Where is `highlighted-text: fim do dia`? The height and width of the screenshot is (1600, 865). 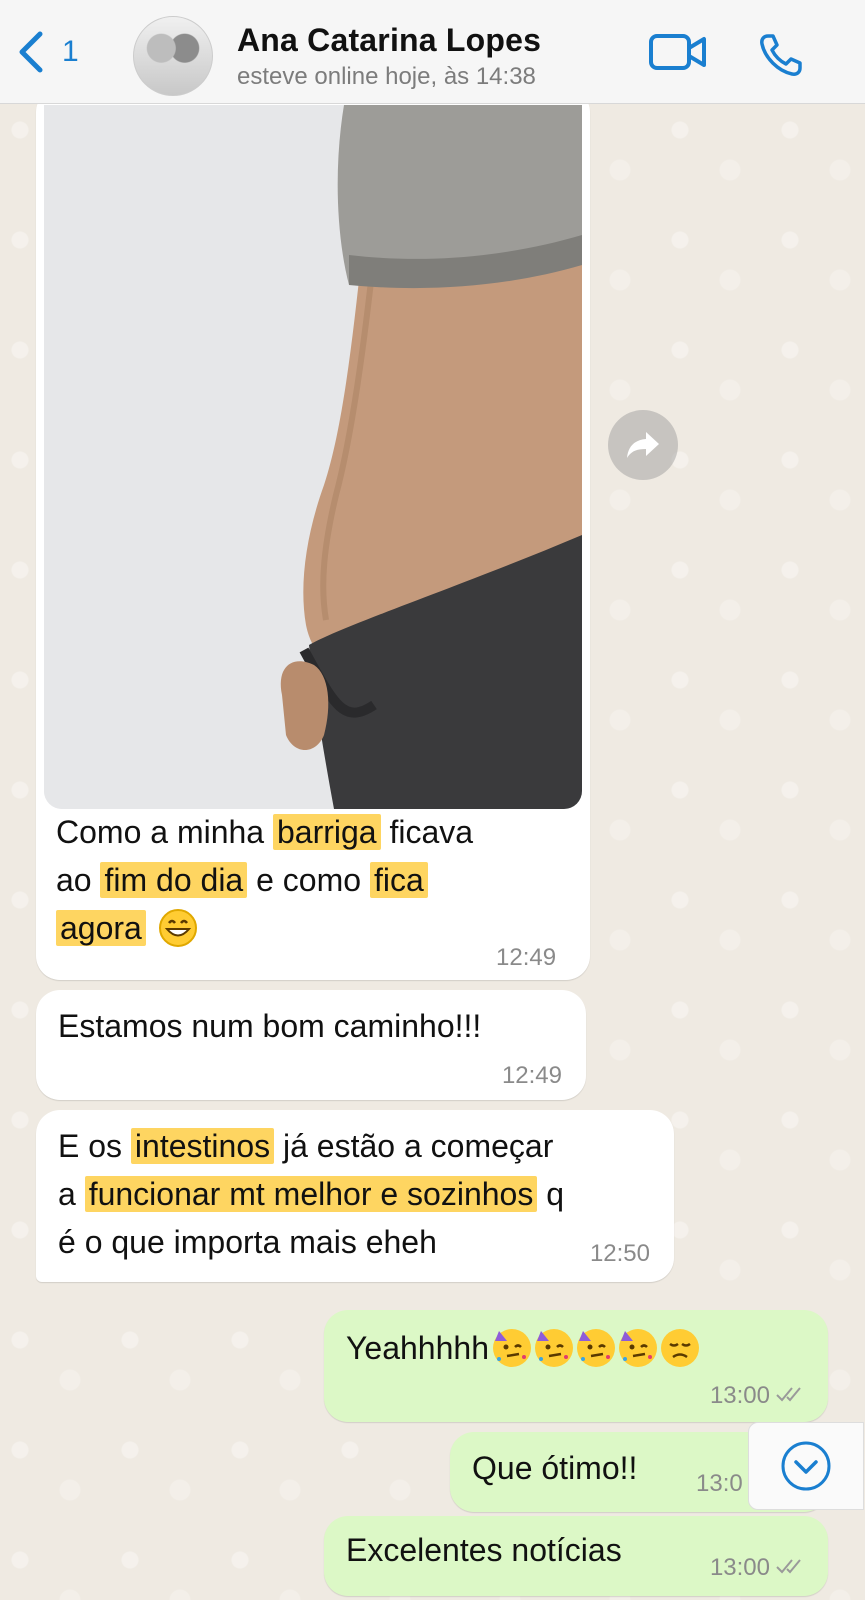 highlighted-text: fim do dia is located at coordinates (174, 880).